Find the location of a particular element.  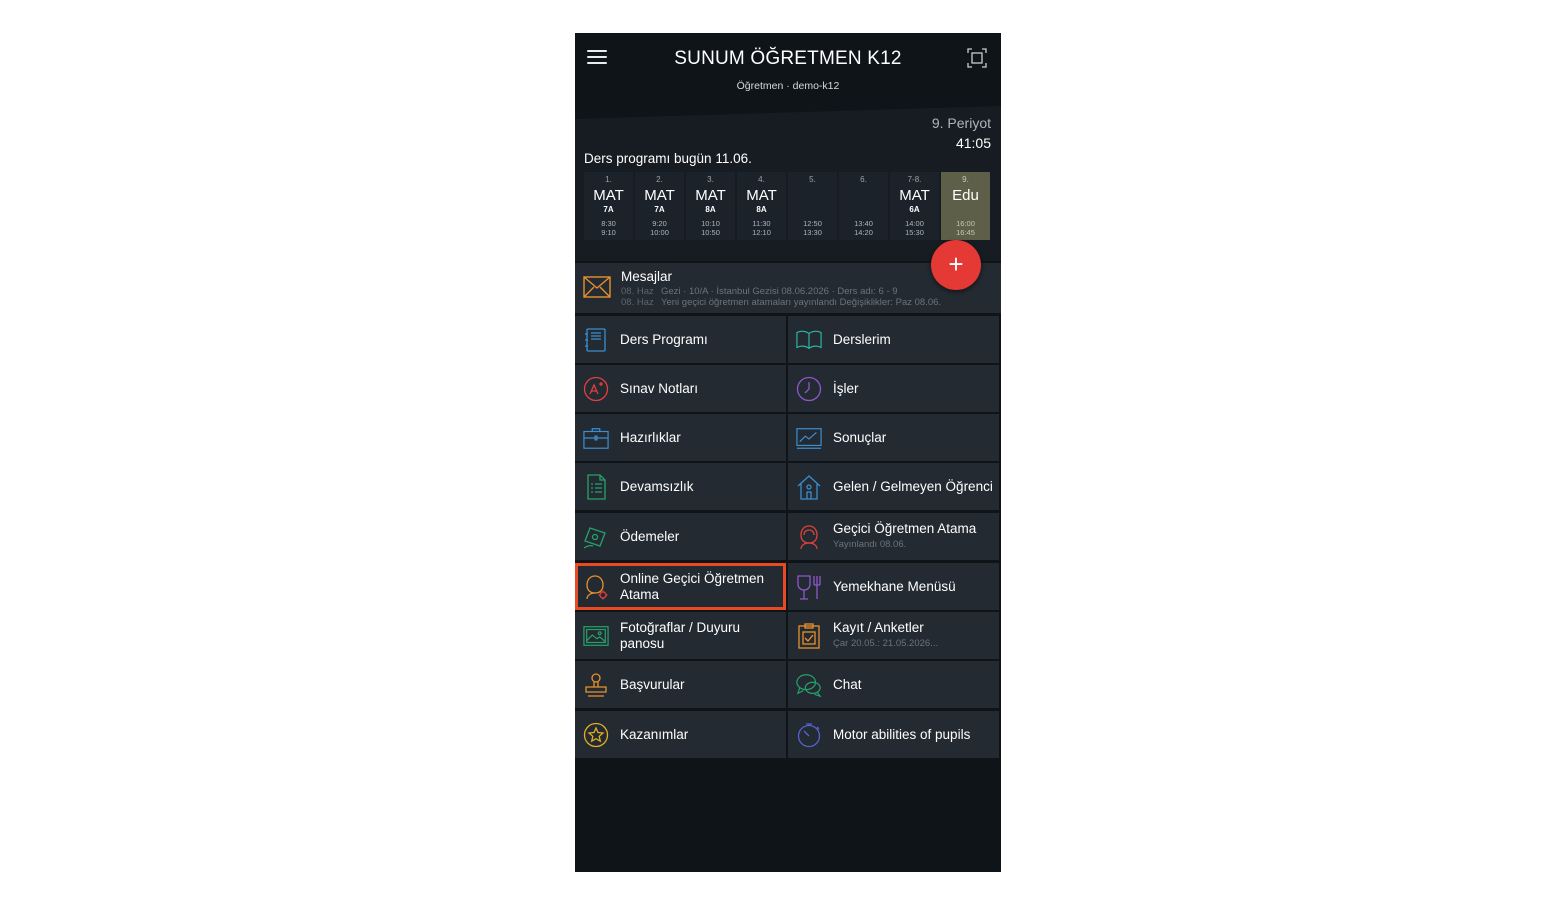

schedule-slot-6: 6. 13:40 14:20 is located at coordinates (863, 206).